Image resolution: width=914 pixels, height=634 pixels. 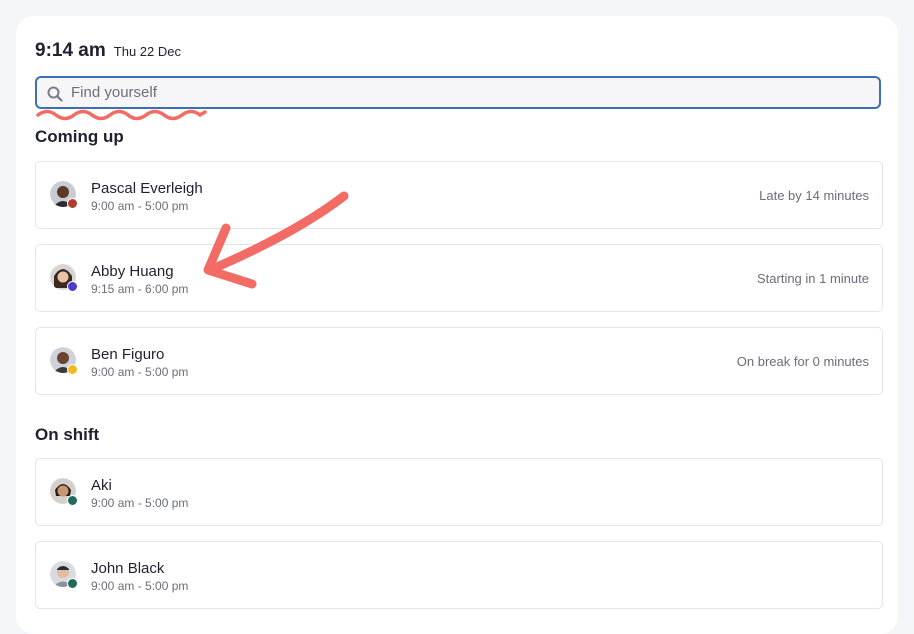 What do you see at coordinates (55, 94) in the screenshot?
I see `search-icon` at bounding box center [55, 94].